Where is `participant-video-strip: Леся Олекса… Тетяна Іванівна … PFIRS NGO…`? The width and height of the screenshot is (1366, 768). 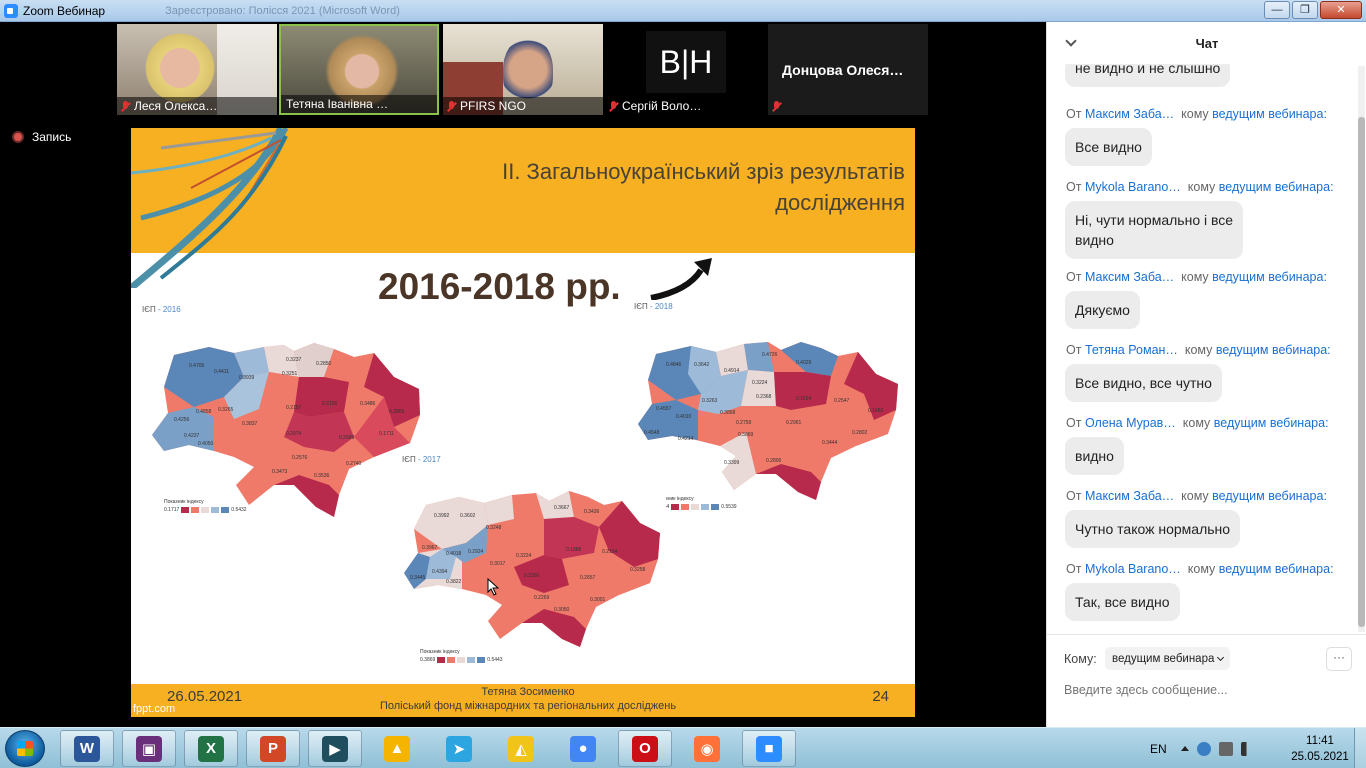
participant-video-strip: Леся Олекса… Тетяна Іванівна … PFIRS NGO… is located at coordinates (523, 70).